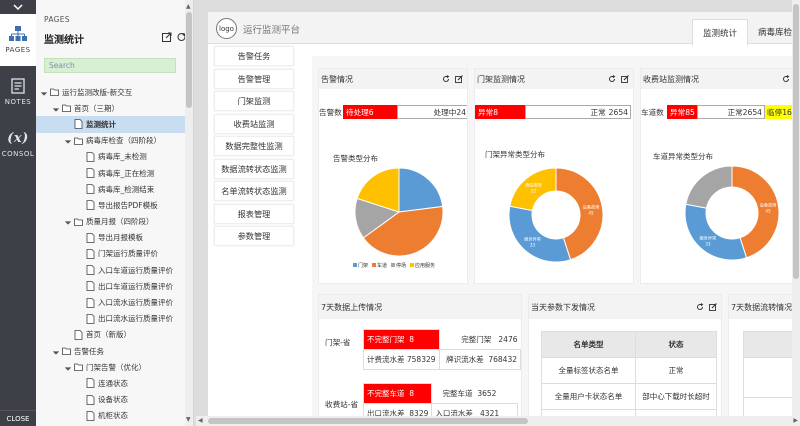  What do you see at coordinates (780, 112) in the screenshot?
I see `station-temp-stop-badge: 临停 16` at bounding box center [780, 112].